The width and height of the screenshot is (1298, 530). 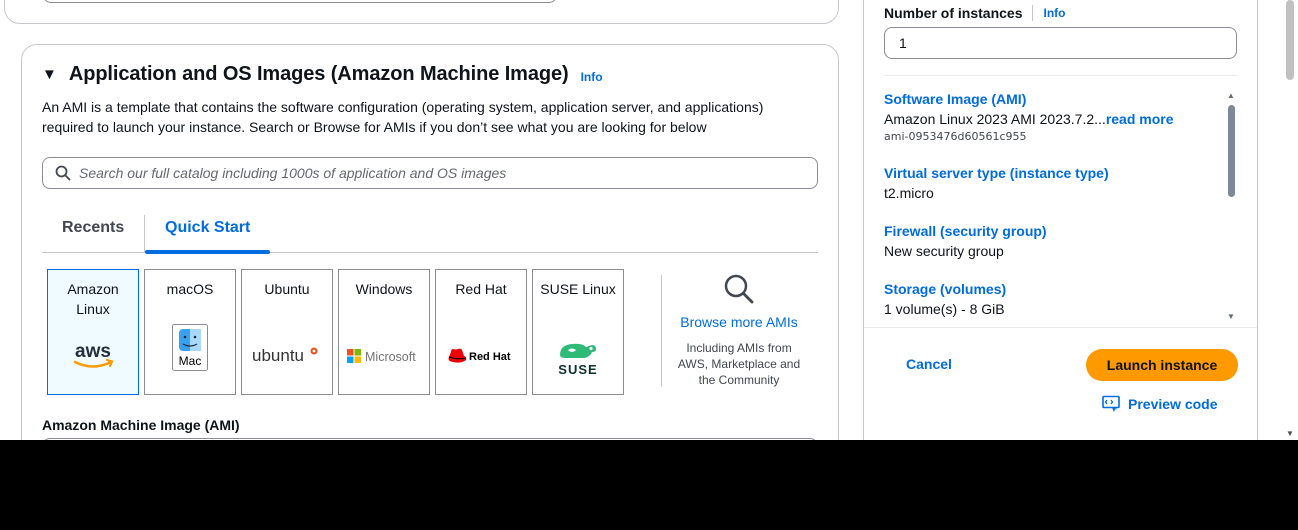 What do you see at coordinates (1231, 95) in the screenshot?
I see `scroll-up-arrow-icon: ▲` at bounding box center [1231, 95].